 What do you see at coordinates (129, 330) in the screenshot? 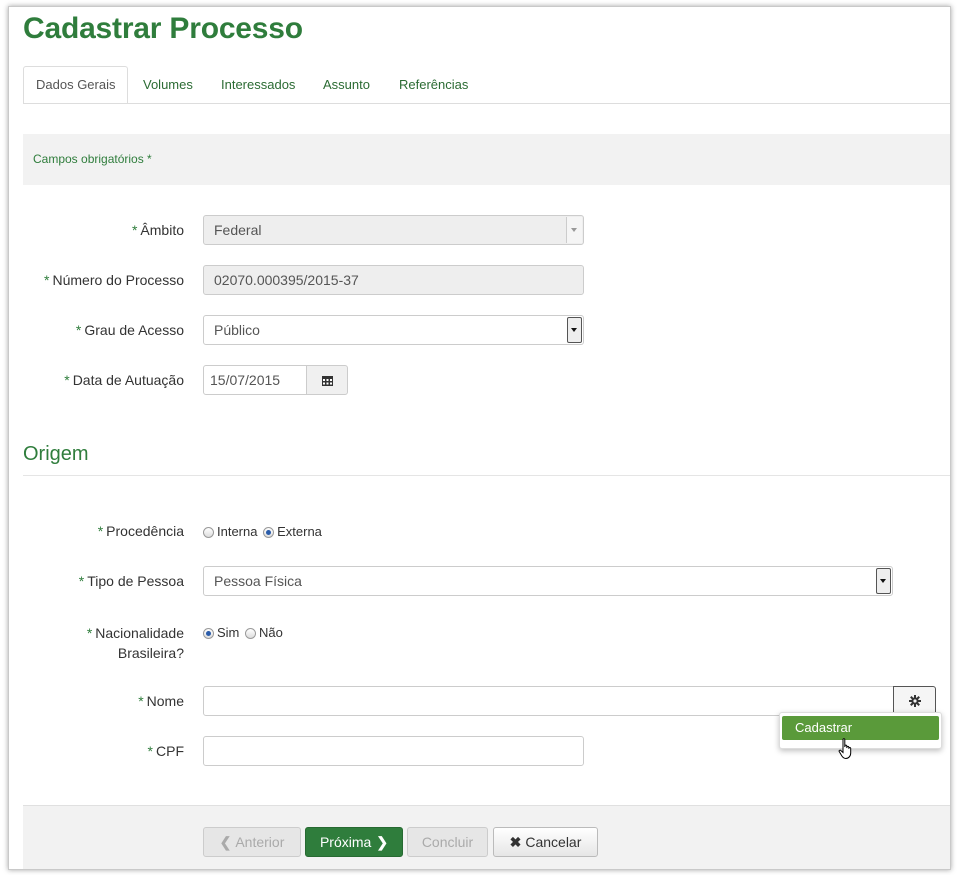
I see `grau-acesso-label: * Grau de Acesso` at bounding box center [129, 330].